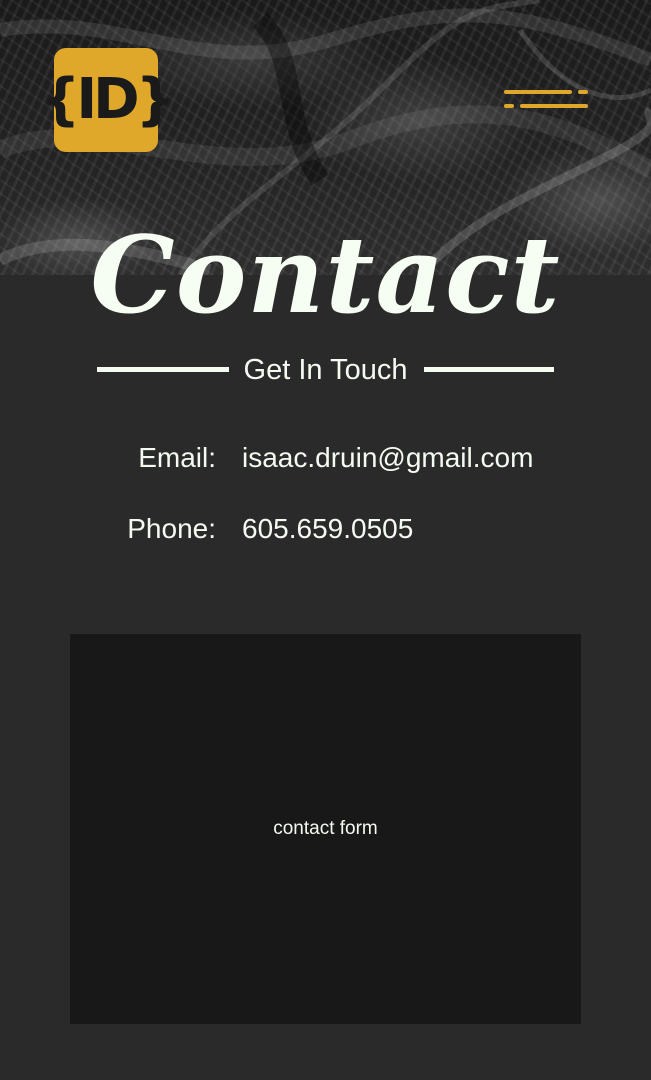  I want to click on logo-text: {ID}, so click(107, 99).